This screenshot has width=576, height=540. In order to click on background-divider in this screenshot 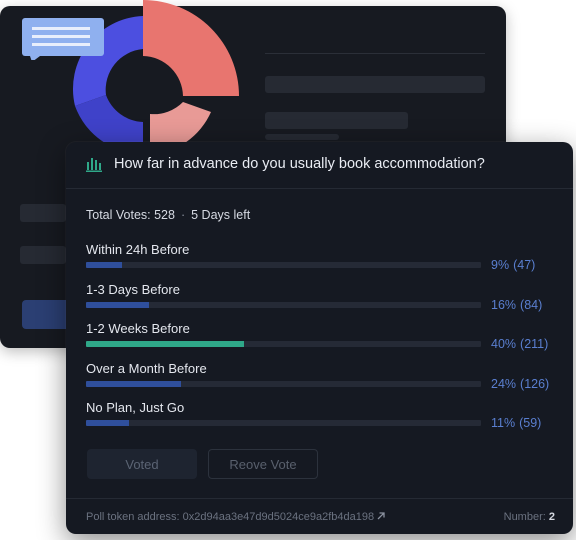, I will do `click(375, 53)`.